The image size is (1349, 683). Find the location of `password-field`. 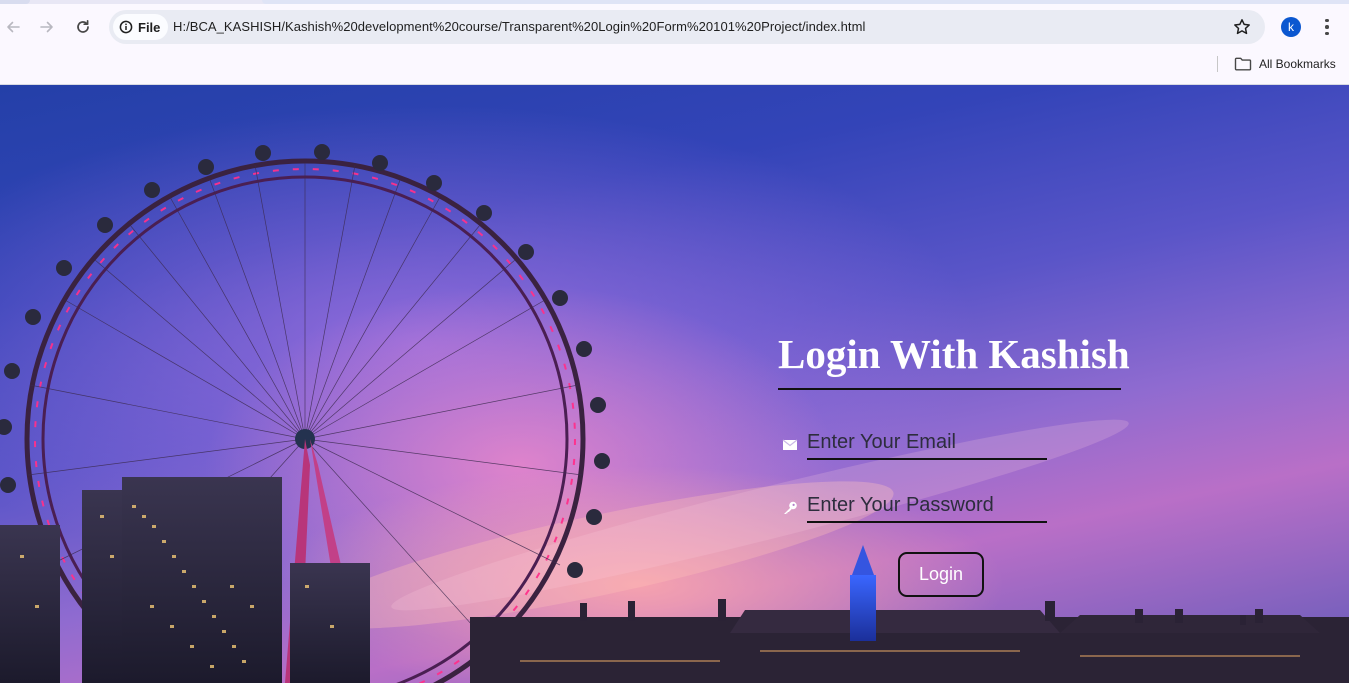

password-field is located at coordinates (927, 505).